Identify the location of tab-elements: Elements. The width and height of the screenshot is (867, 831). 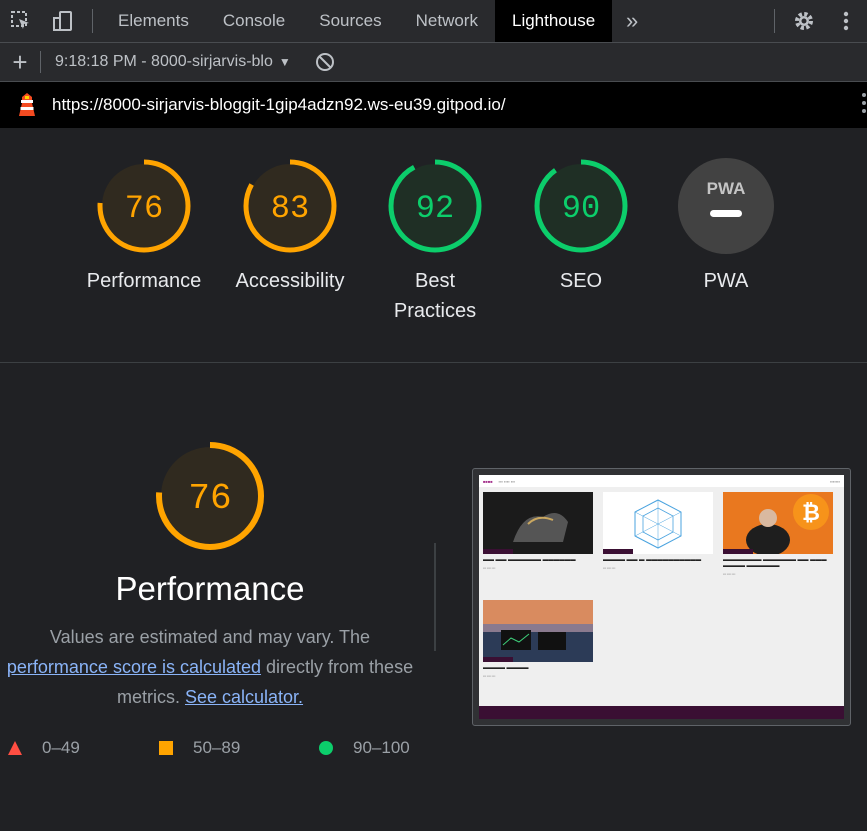
(153, 21).